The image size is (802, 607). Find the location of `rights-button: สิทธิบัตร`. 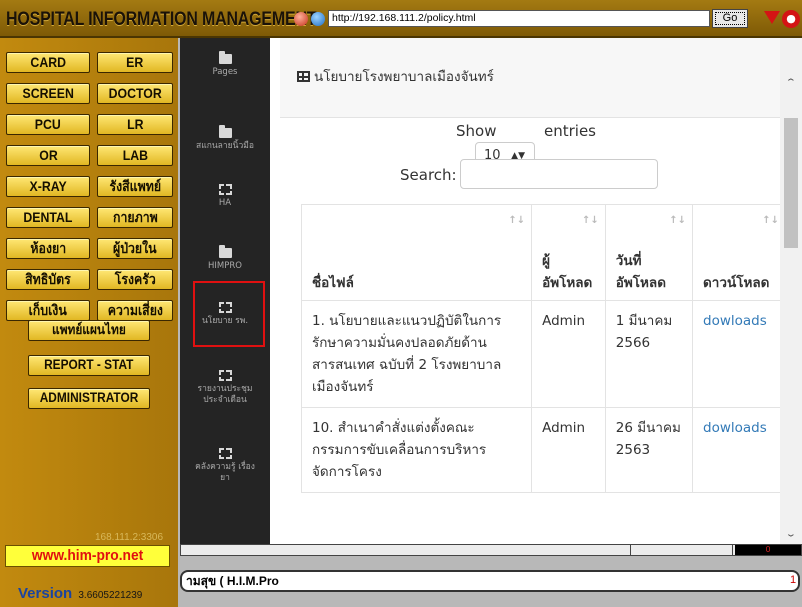

rights-button: สิทธิบัตร is located at coordinates (48, 279).